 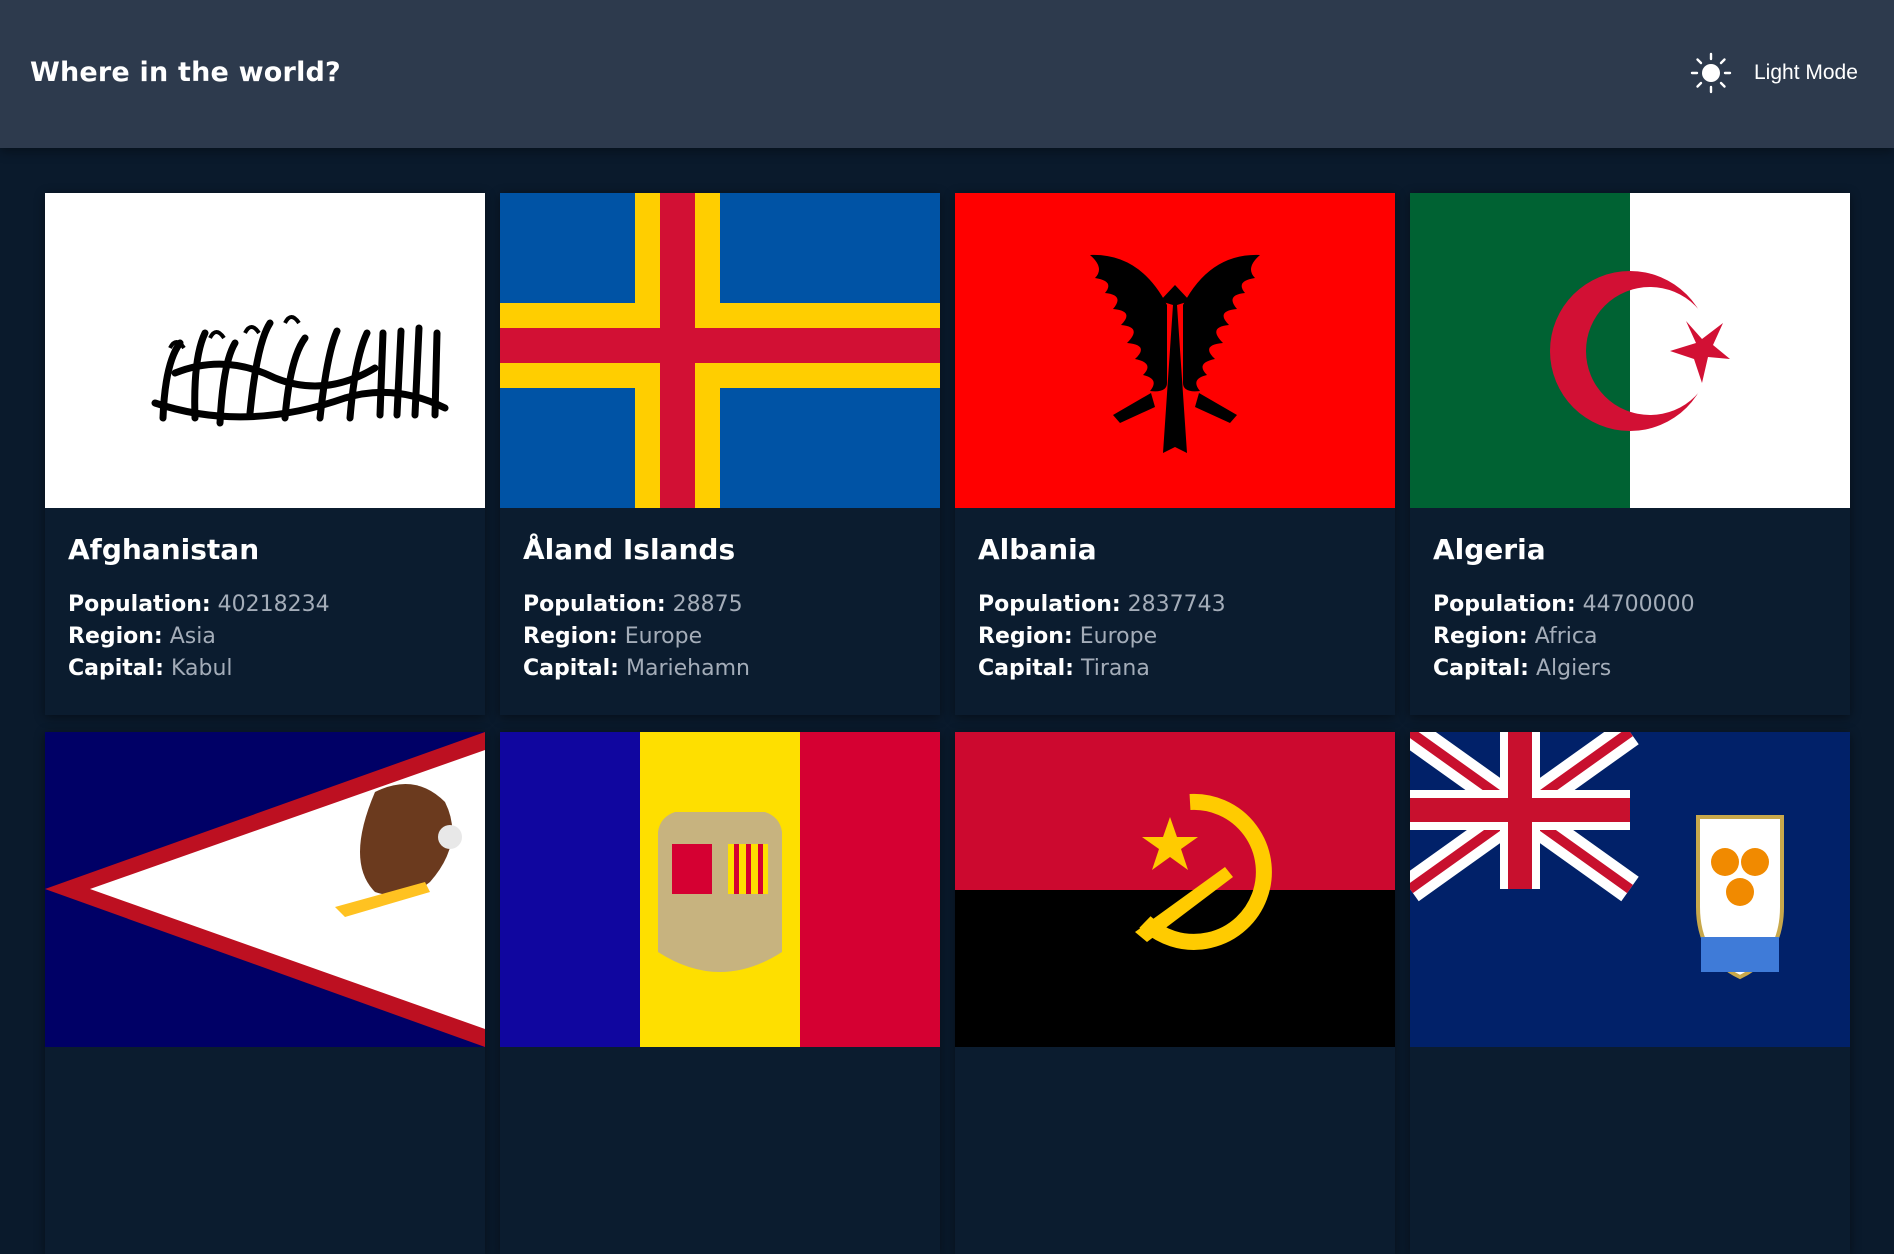 What do you see at coordinates (265, 889) in the screenshot?
I see `american-samoa-flag` at bounding box center [265, 889].